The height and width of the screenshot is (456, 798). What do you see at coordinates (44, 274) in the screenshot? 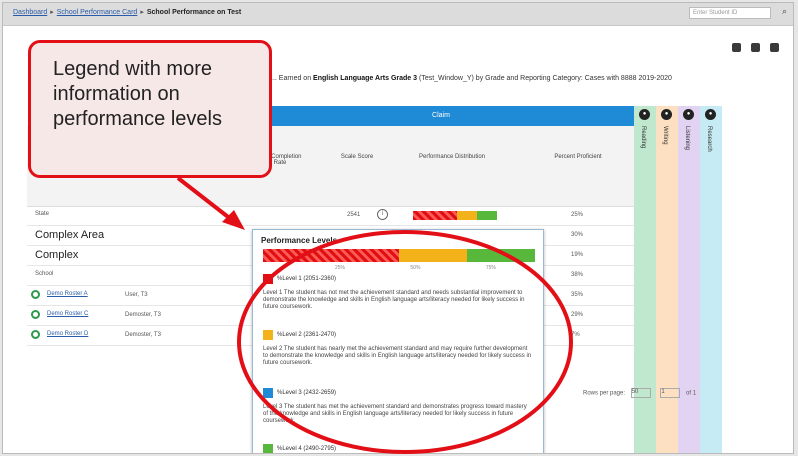
I see `row-name: School` at bounding box center [44, 274].